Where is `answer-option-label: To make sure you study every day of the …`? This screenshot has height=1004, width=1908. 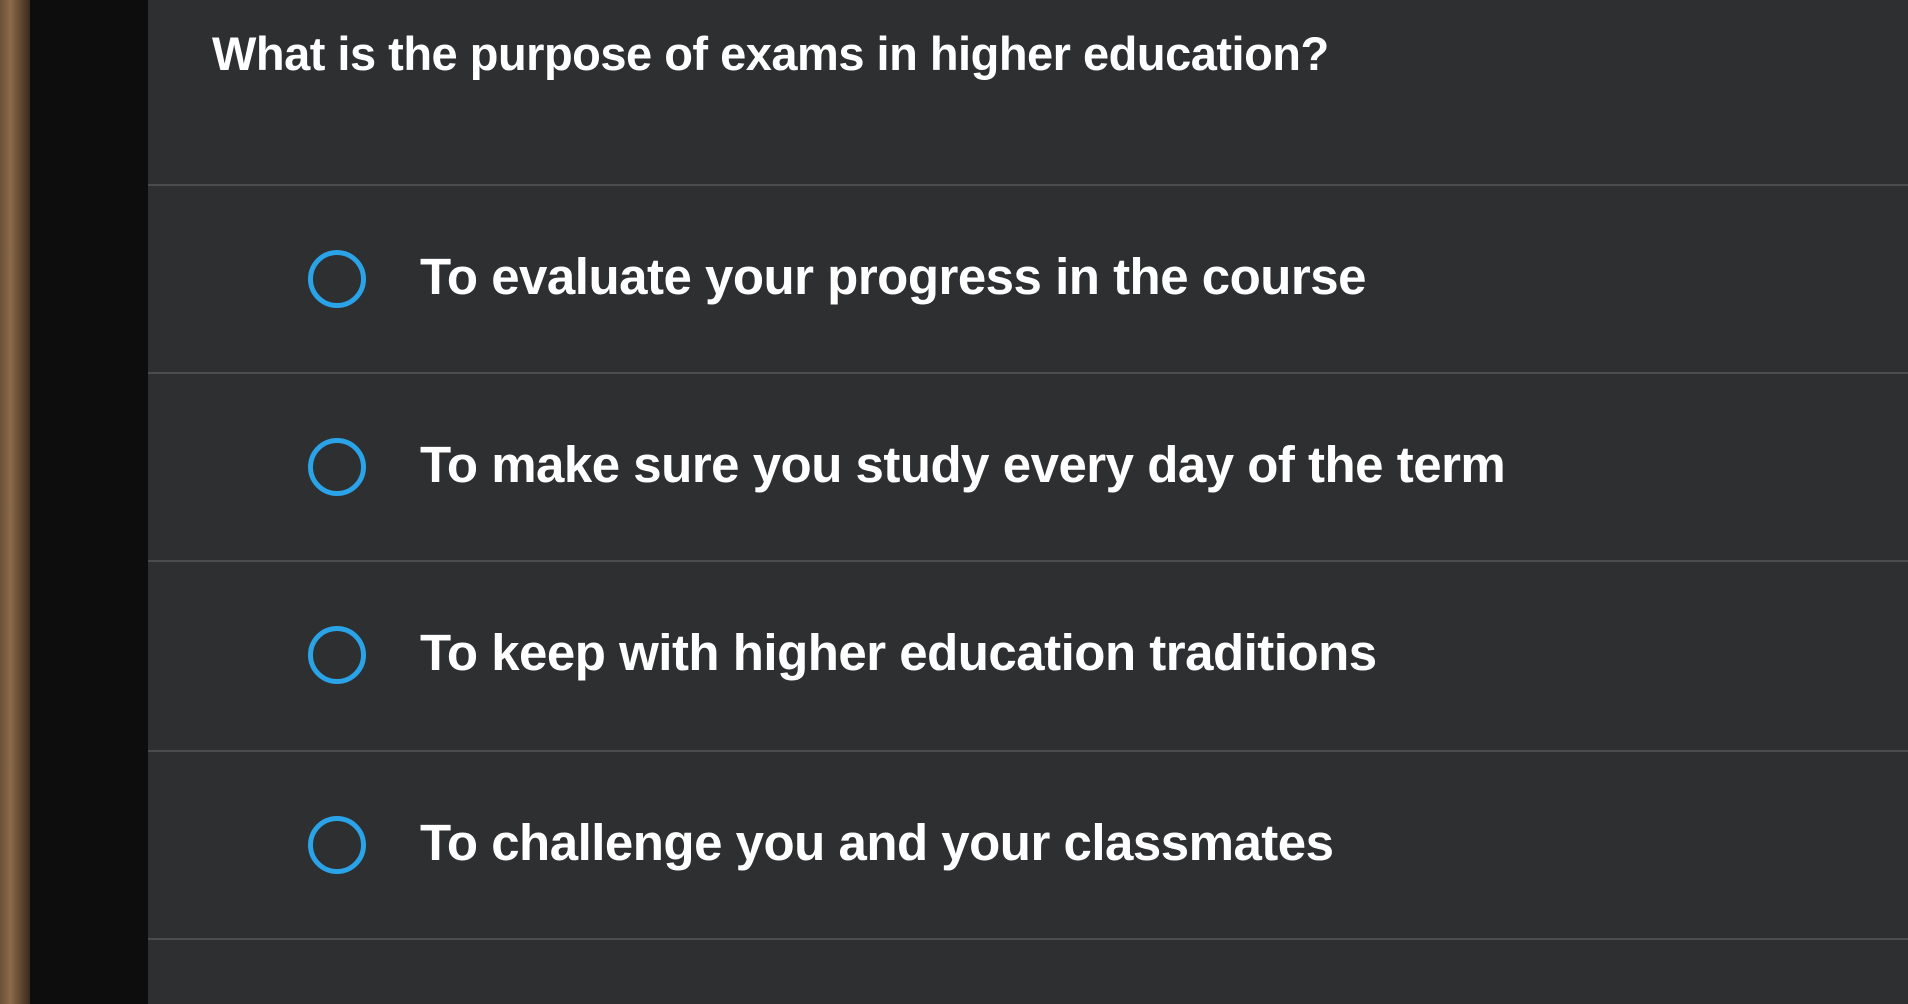 answer-option-label: To make sure you study every day of the … is located at coordinates (963, 464).